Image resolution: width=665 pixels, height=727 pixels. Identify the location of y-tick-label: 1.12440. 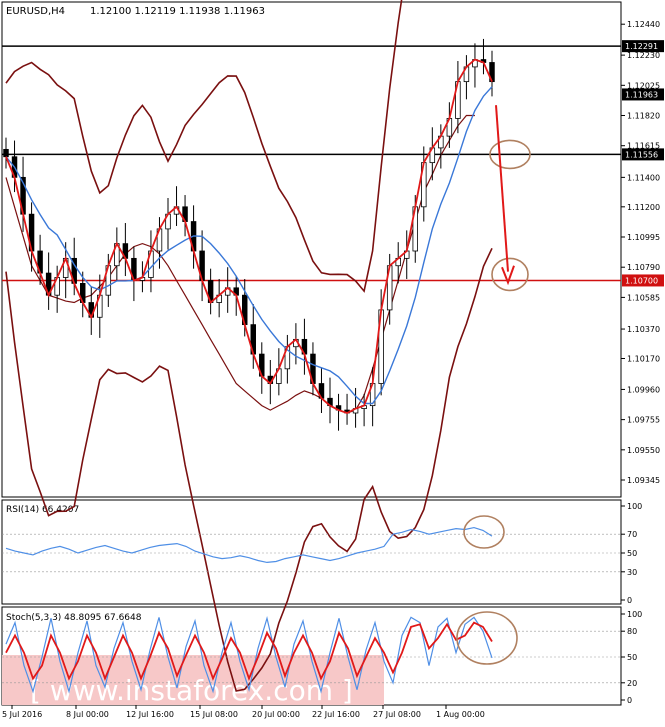
(643, 24).